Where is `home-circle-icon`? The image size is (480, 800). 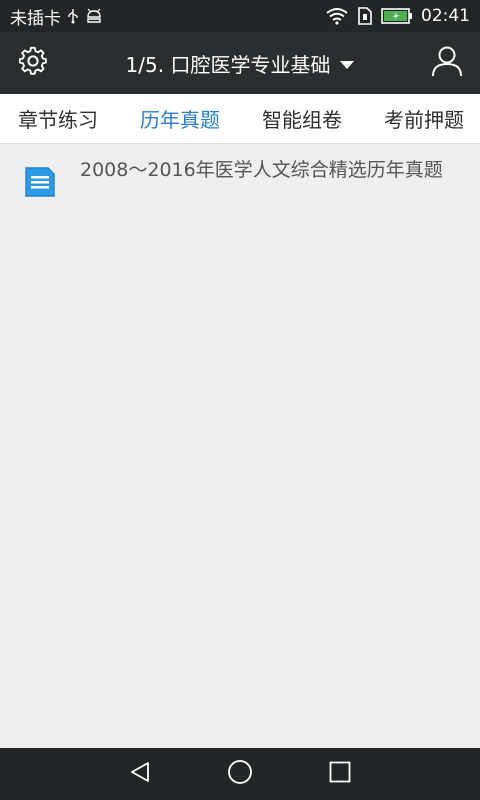
home-circle-icon is located at coordinates (240, 774).